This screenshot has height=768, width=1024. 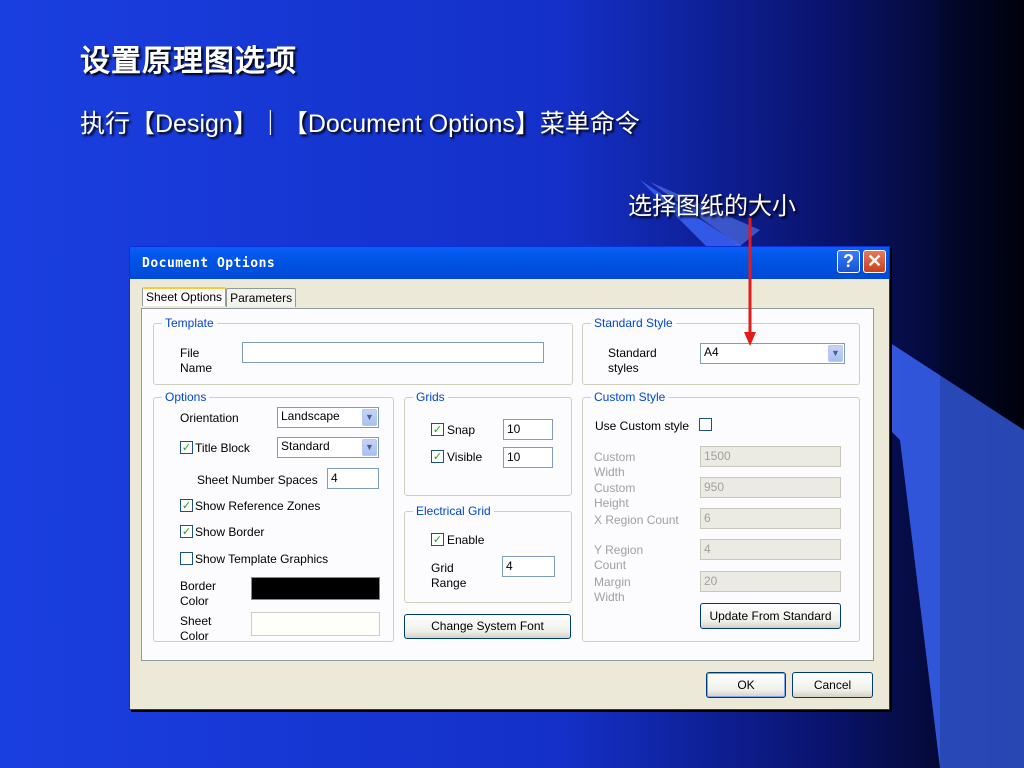 What do you see at coordinates (305, 446) in the screenshot?
I see `title-block-value: Standard` at bounding box center [305, 446].